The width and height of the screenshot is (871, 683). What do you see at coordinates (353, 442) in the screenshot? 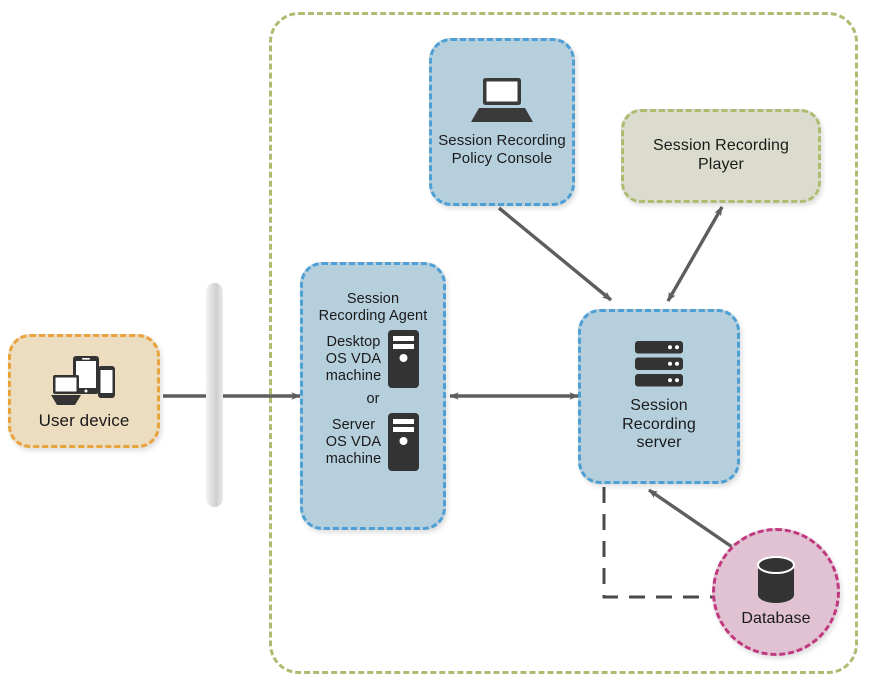
I see `agent-server-label: Server OS VDA machine` at bounding box center [353, 442].